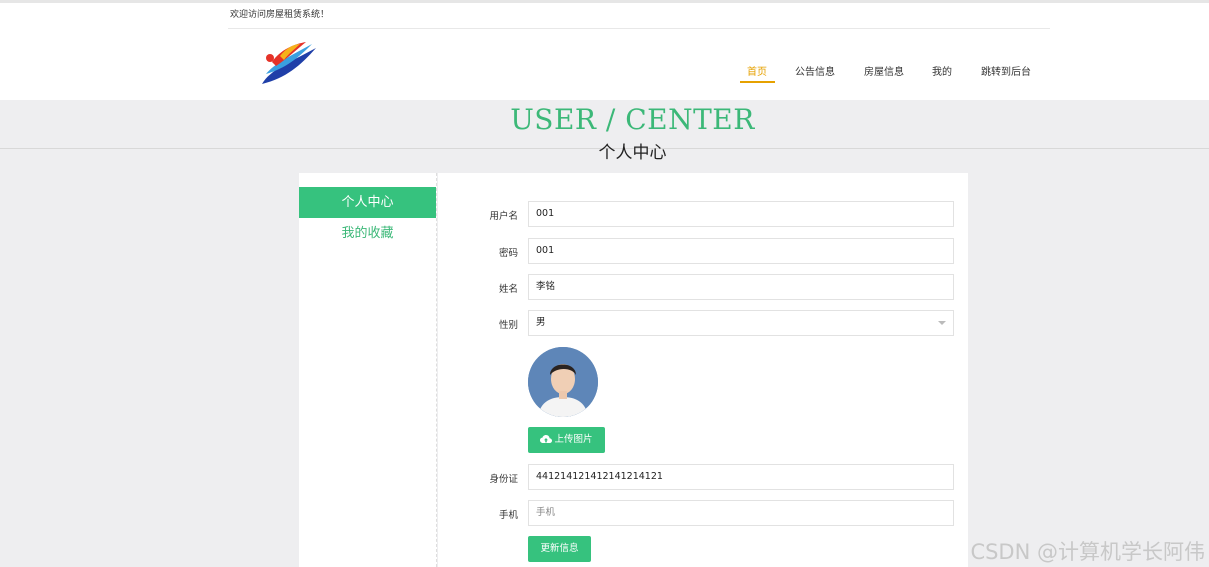 The image size is (1209, 567). What do you see at coordinates (508, 515) in the screenshot?
I see `phone-label: 手机` at bounding box center [508, 515].